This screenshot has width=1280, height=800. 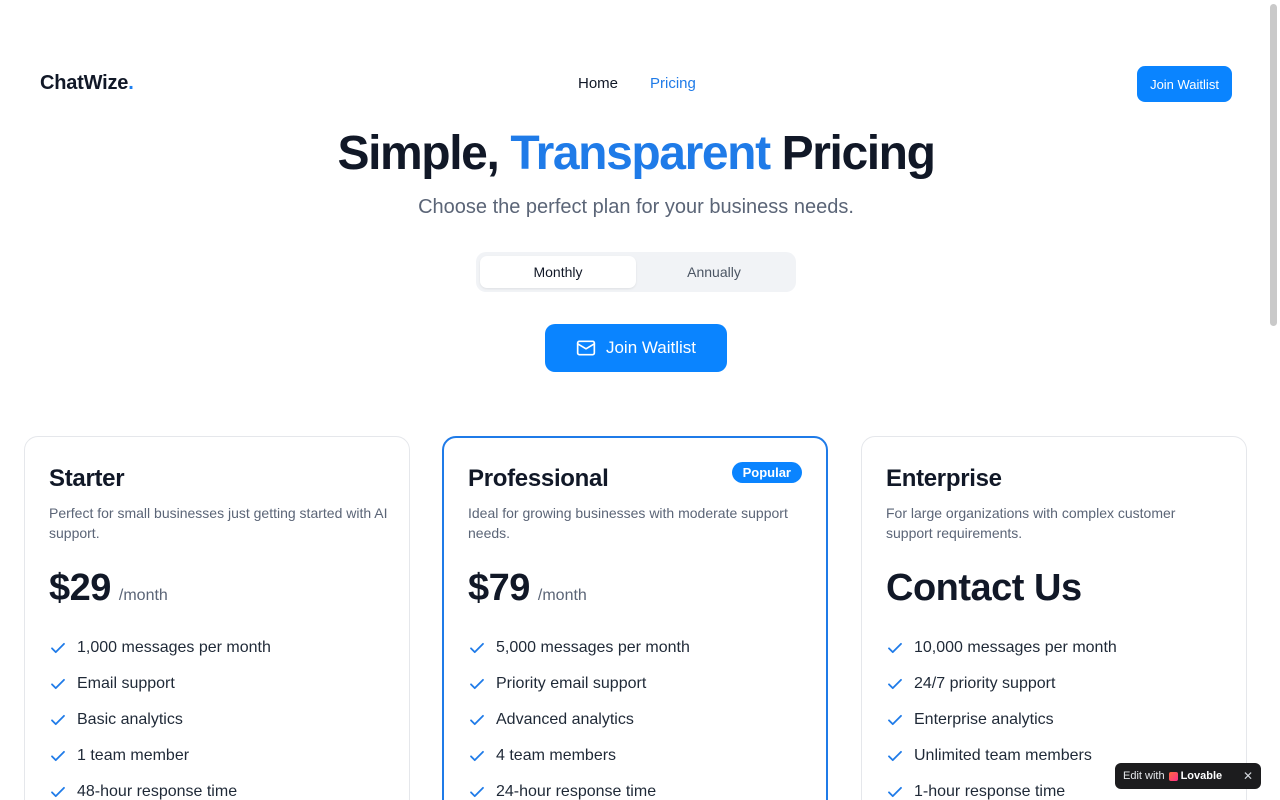 What do you see at coordinates (174, 647) in the screenshot?
I see `feature-label: 1,000 messages per month` at bounding box center [174, 647].